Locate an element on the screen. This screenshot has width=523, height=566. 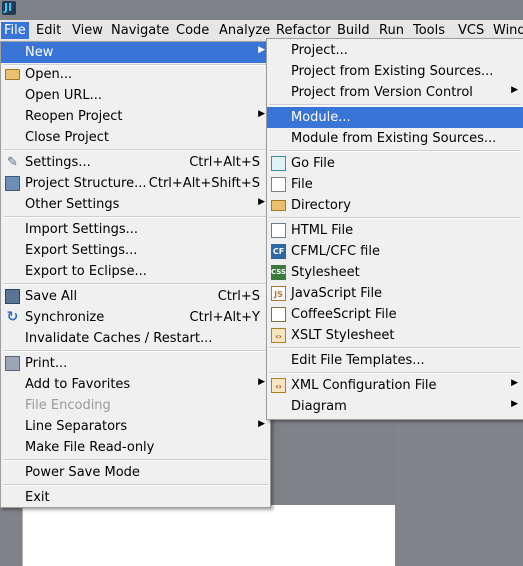
menu-item-power-save-mode: Power Save Mode is located at coordinates (135, 472).